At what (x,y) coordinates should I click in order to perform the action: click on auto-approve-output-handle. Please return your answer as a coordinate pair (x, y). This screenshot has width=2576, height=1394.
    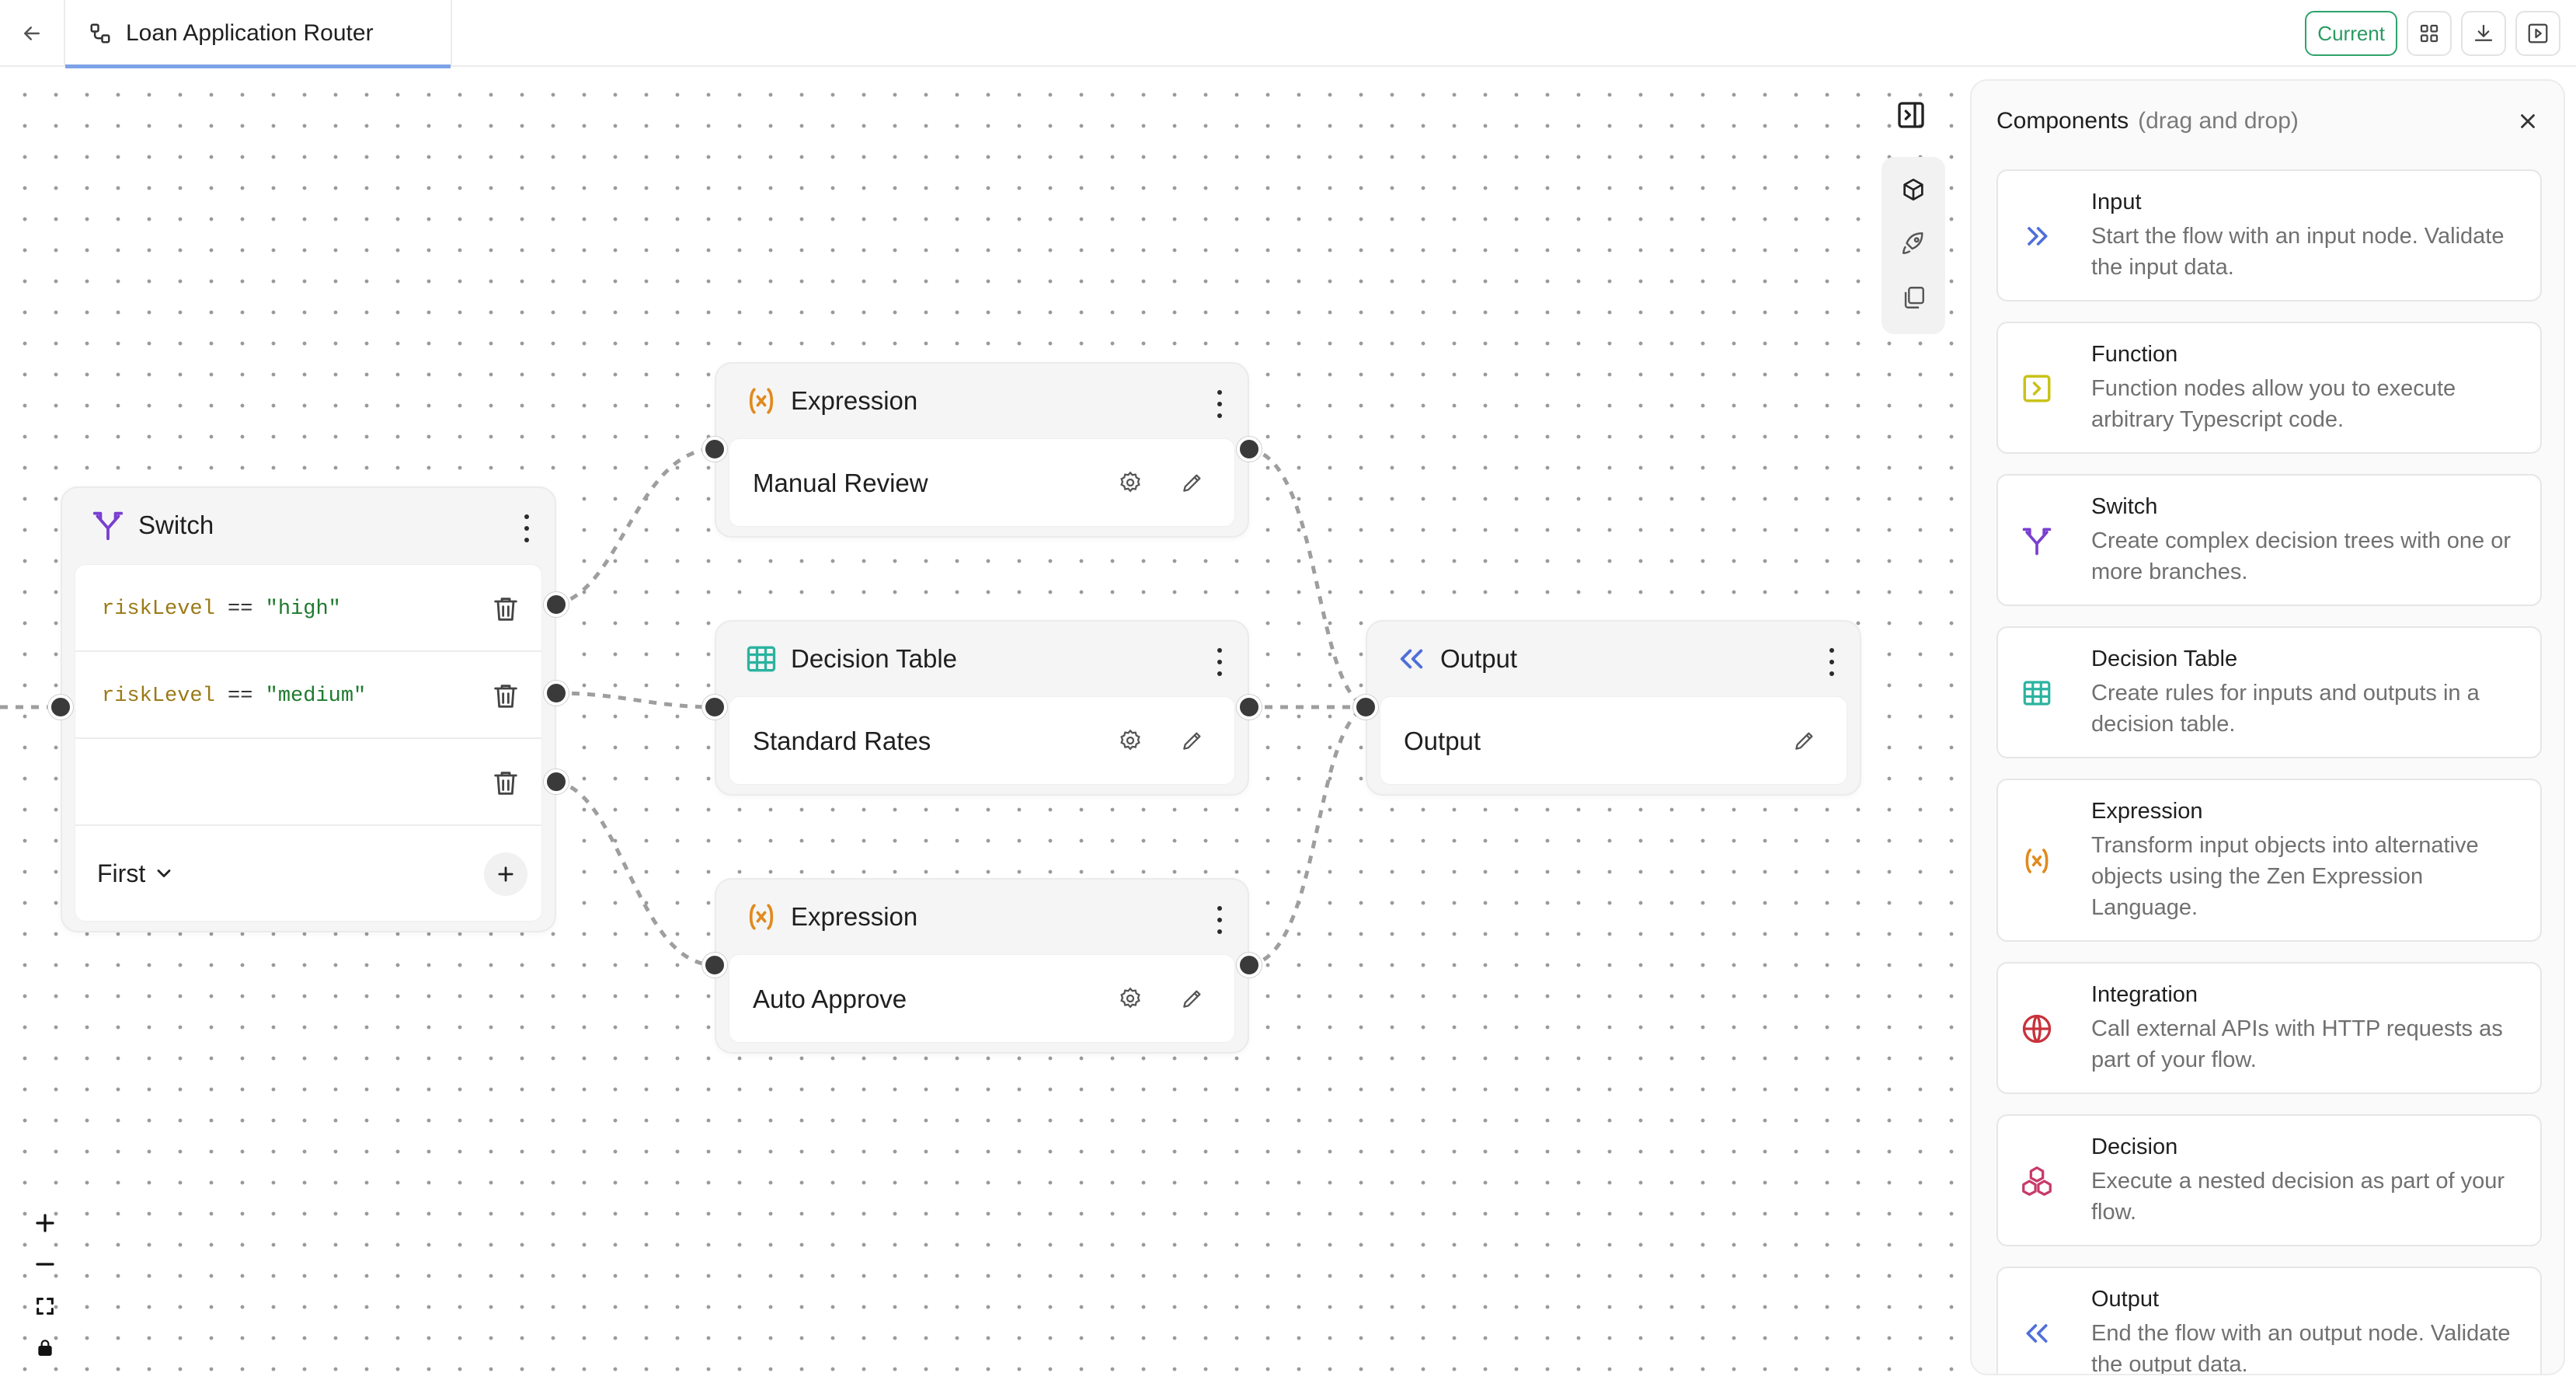
    Looking at the image, I should click on (1249, 965).